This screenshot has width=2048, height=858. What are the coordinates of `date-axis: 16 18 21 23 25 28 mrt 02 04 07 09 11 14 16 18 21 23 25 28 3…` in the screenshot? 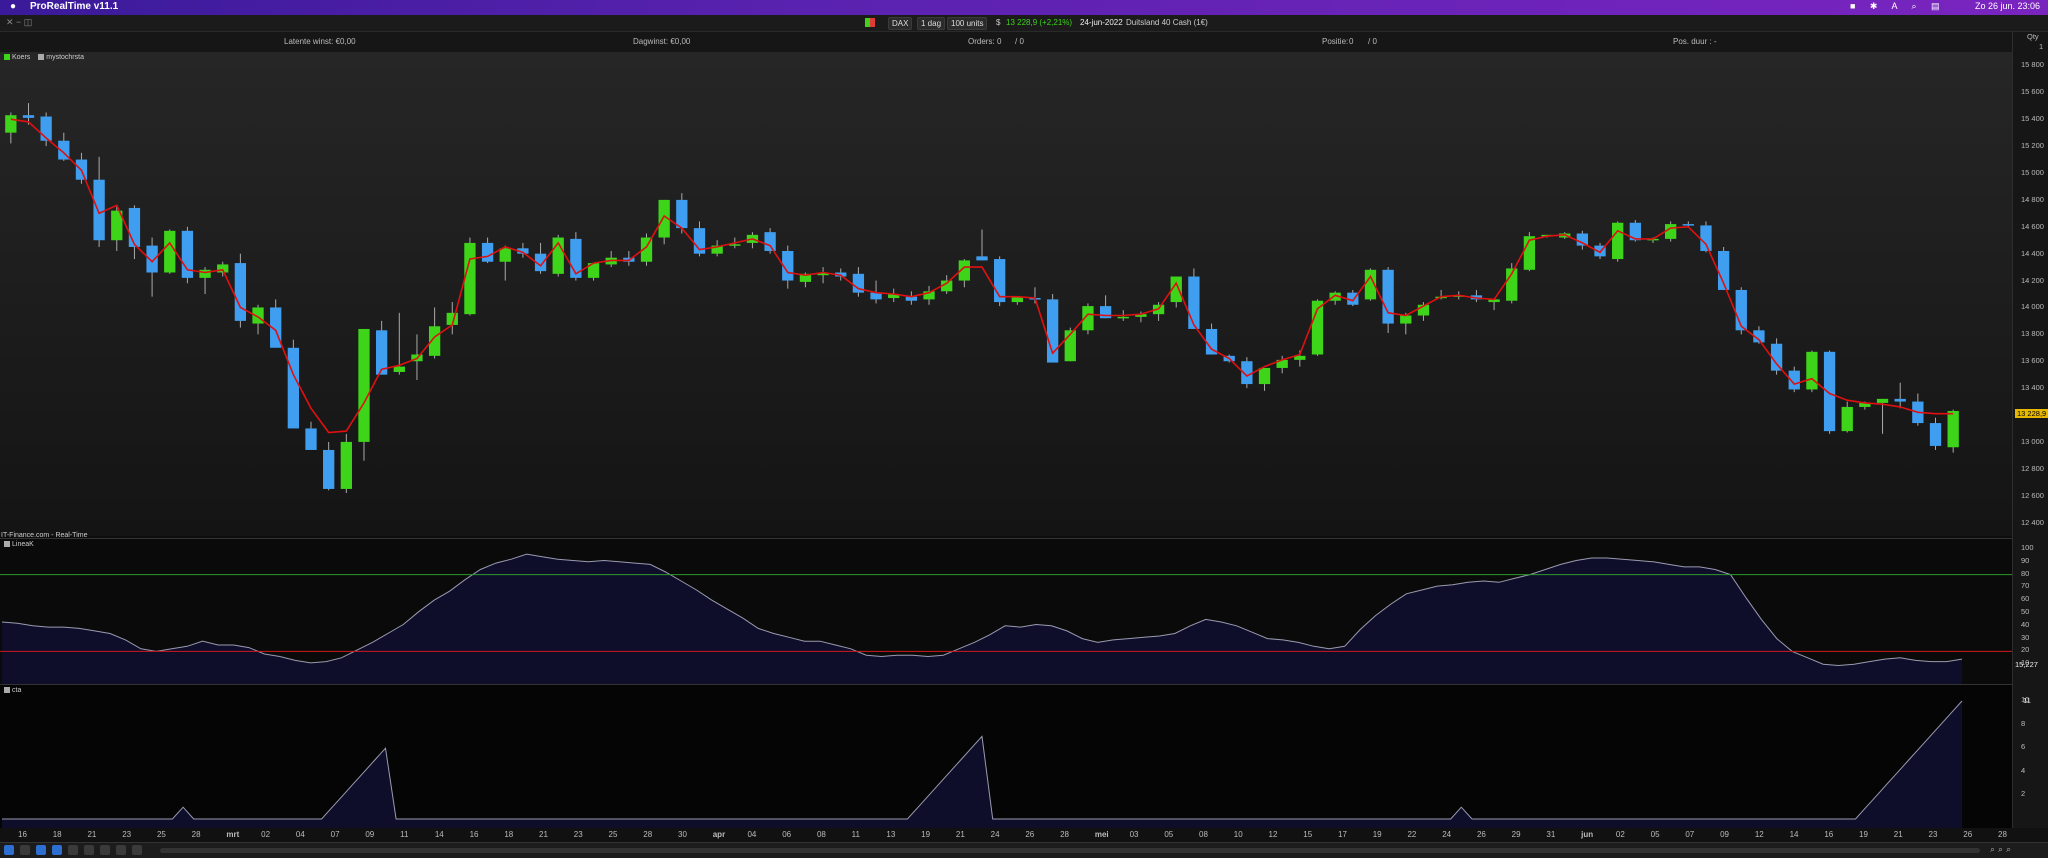 It's located at (1024, 835).